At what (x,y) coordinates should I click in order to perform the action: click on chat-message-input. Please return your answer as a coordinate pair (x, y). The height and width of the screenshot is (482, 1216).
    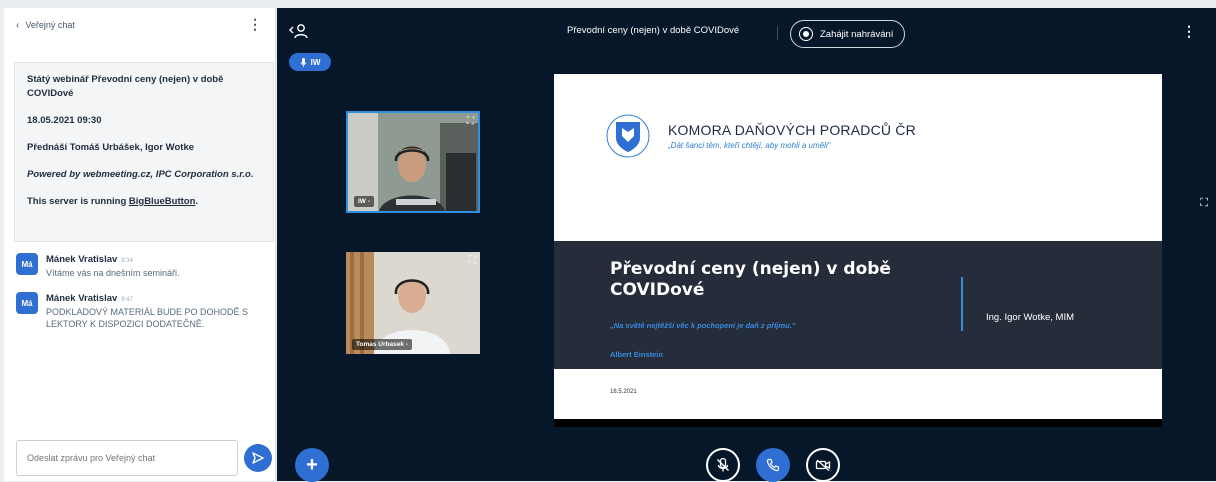
    Looking at the image, I should click on (127, 458).